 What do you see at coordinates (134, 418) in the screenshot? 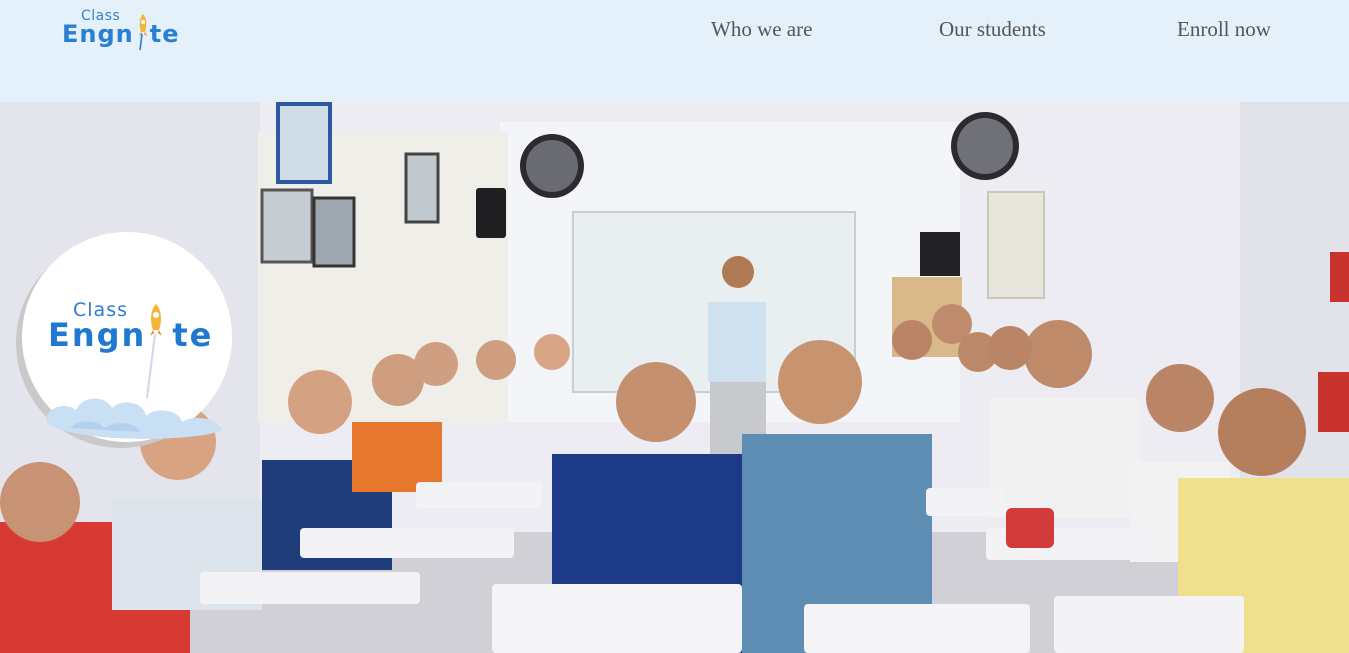
I see `cloud-decoration` at bounding box center [134, 418].